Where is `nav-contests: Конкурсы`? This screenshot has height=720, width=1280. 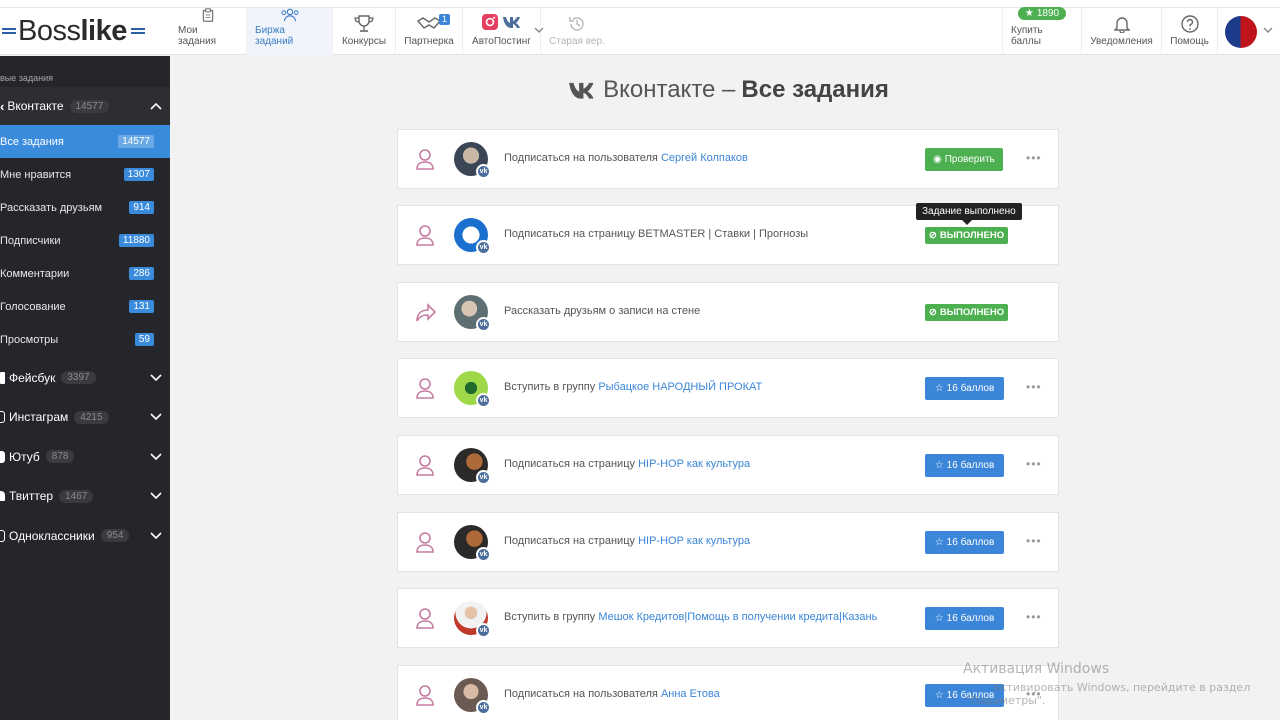
nav-contests: Конкурсы is located at coordinates (364, 31).